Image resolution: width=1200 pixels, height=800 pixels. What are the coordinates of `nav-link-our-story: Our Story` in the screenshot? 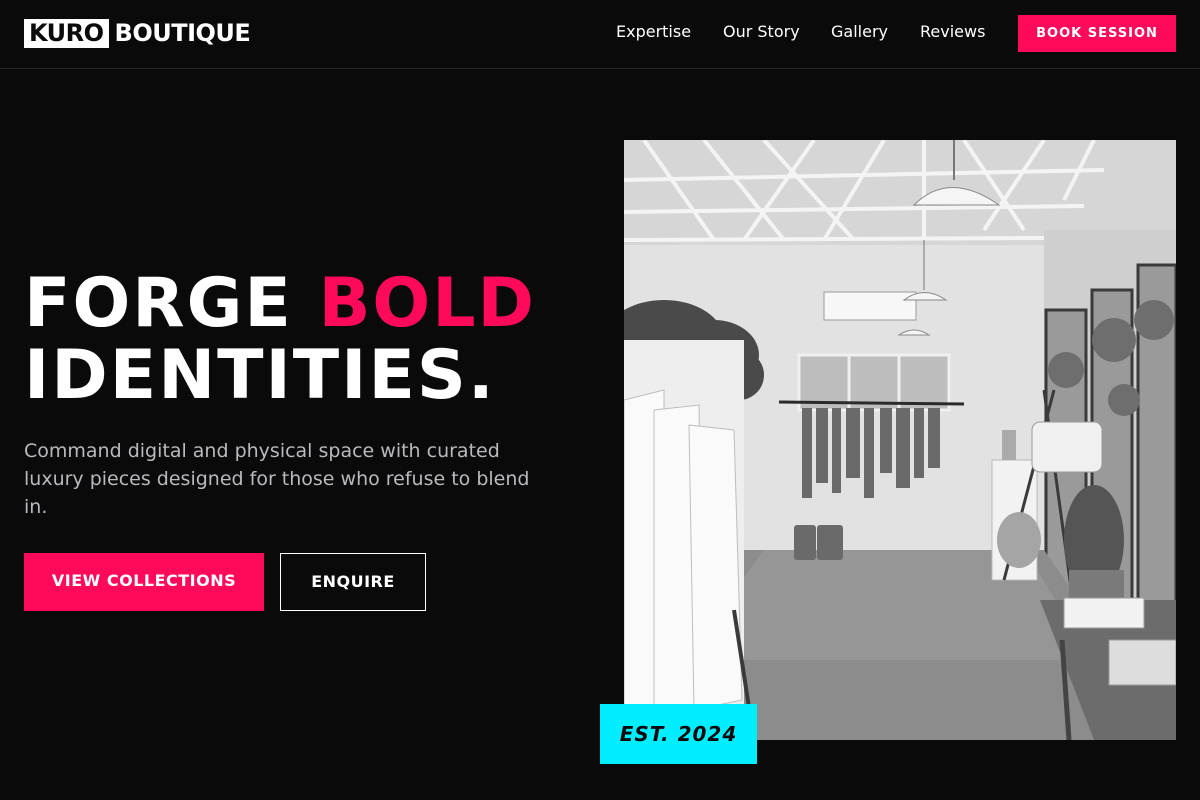 It's located at (761, 32).